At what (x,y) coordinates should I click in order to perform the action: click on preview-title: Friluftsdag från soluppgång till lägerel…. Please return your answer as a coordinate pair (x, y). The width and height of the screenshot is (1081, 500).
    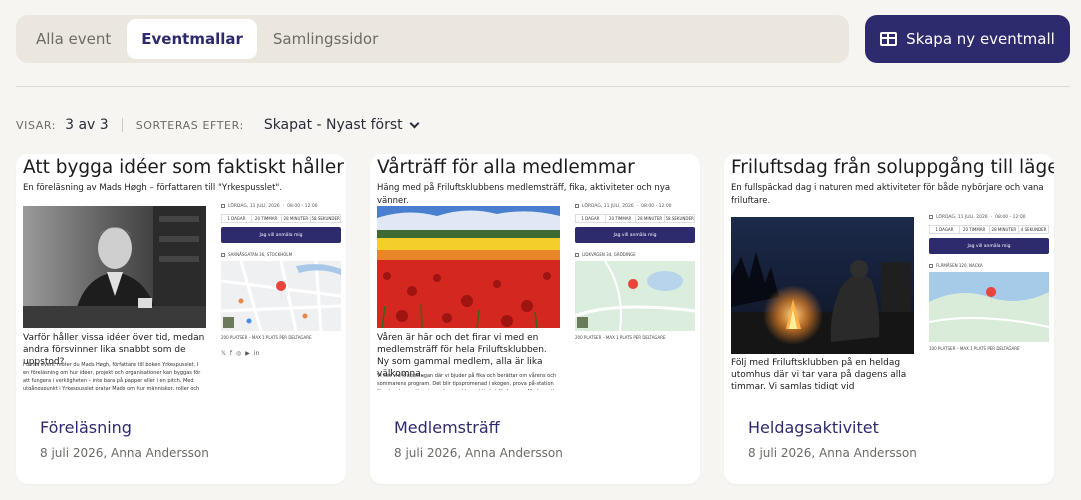
    Looking at the image, I should click on (892, 167).